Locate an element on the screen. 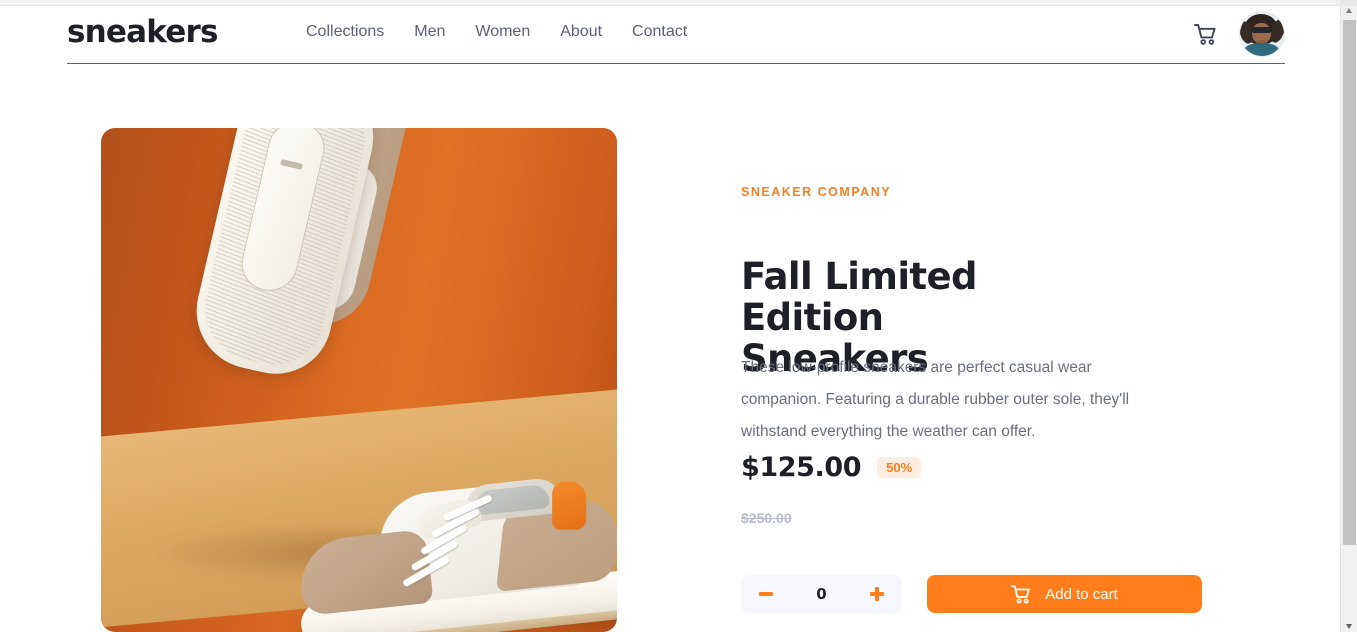 This screenshot has height=632, width=1357. vertical-scrollbar is located at coordinates (1348, 319).